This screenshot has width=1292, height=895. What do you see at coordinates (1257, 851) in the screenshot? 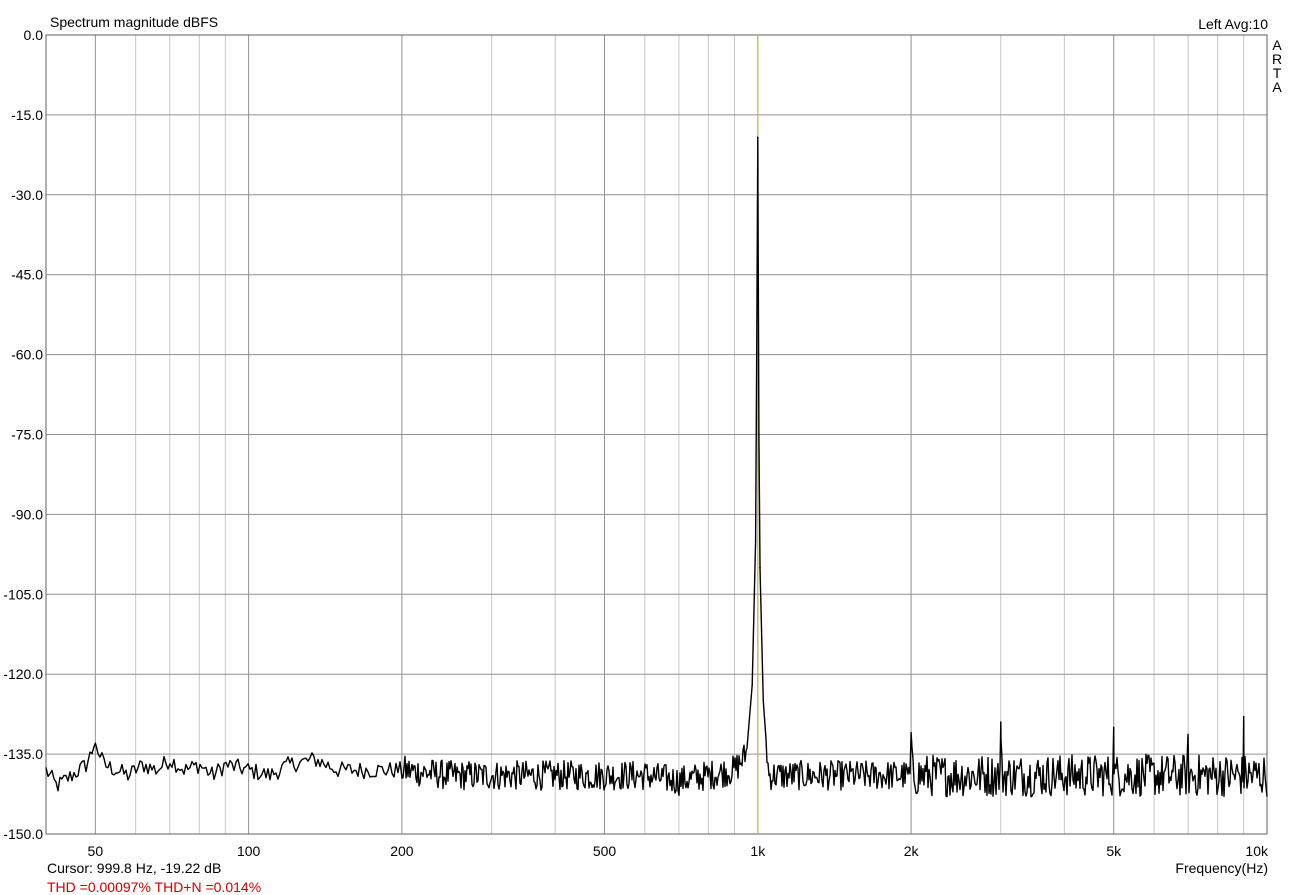
I see `x-tick-label: 10k` at bounding box center [1257, 851].